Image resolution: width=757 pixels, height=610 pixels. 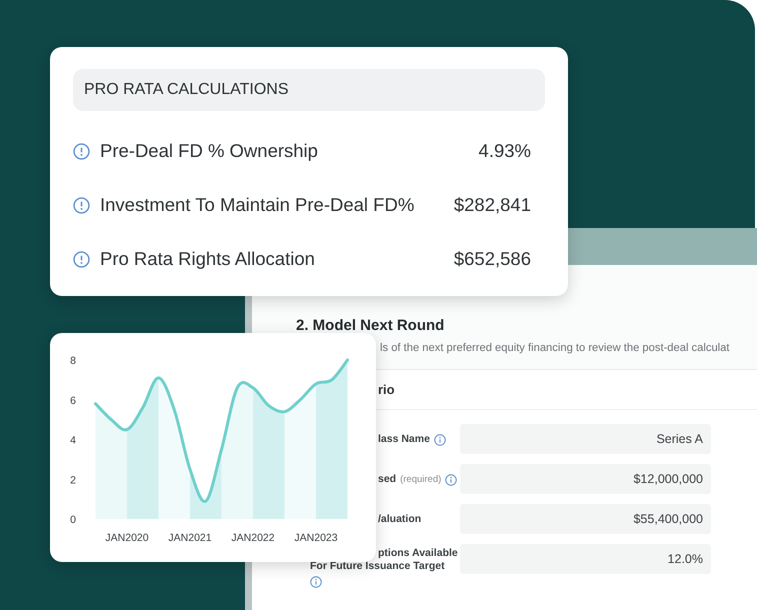 I want to click on field-note: (required), so click(x=421, y=479).